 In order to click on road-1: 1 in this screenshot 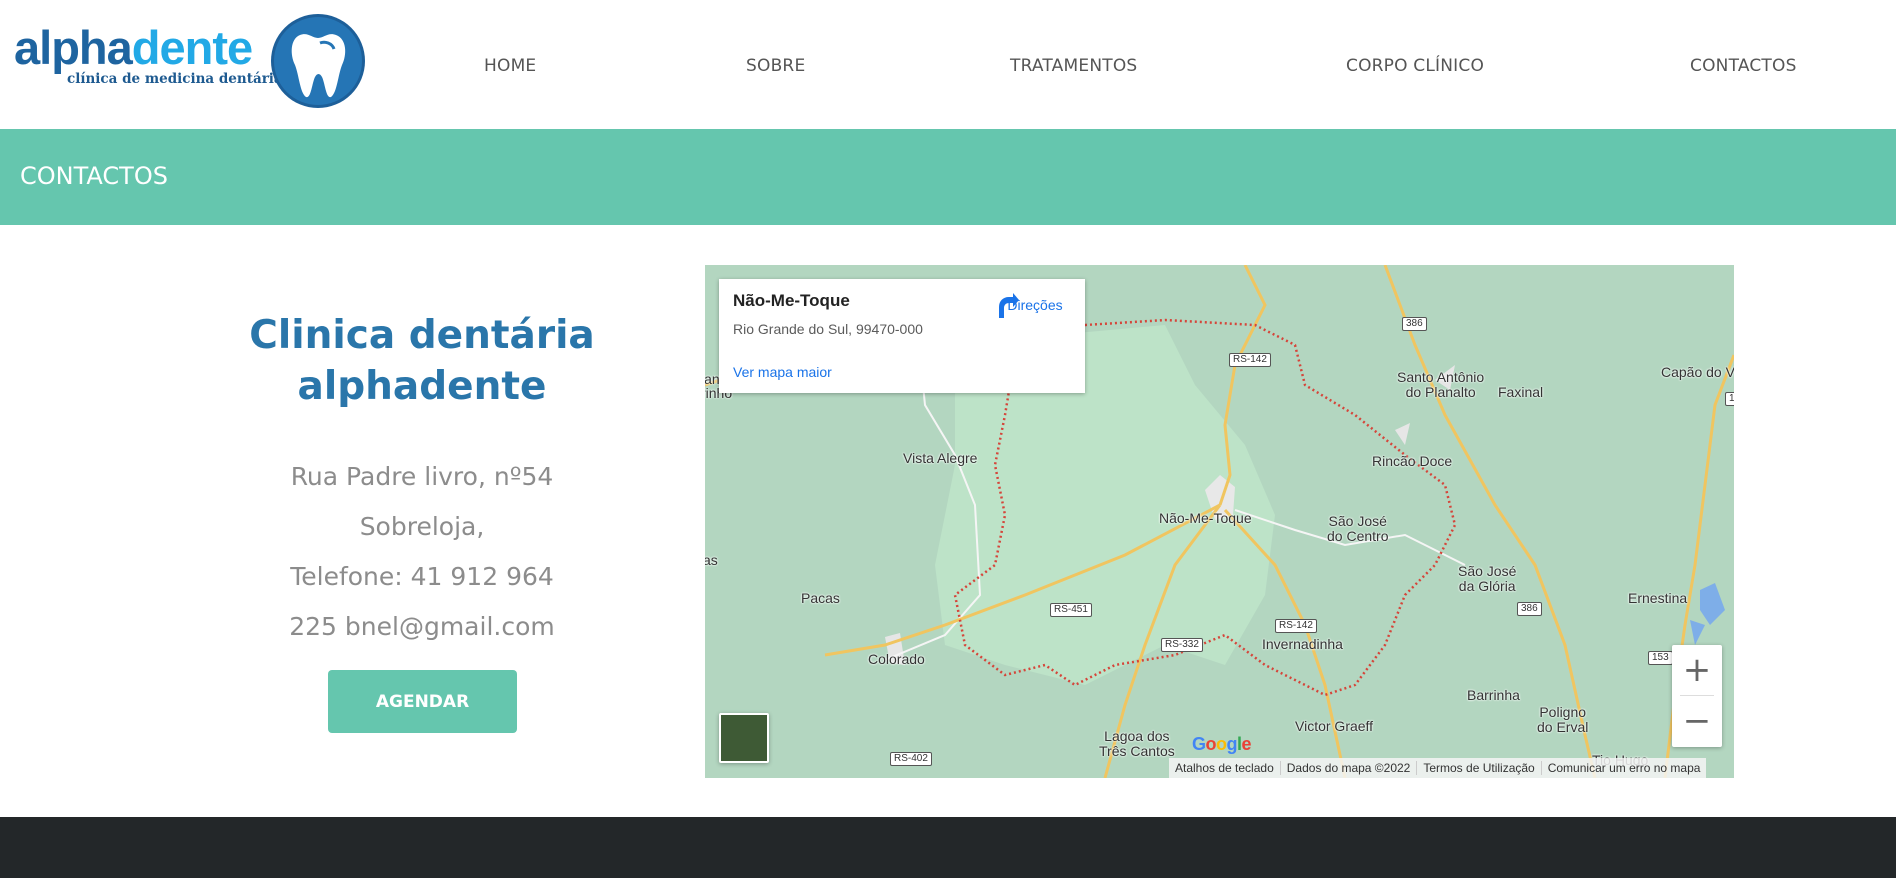, I will do `click(1729, 399)`.